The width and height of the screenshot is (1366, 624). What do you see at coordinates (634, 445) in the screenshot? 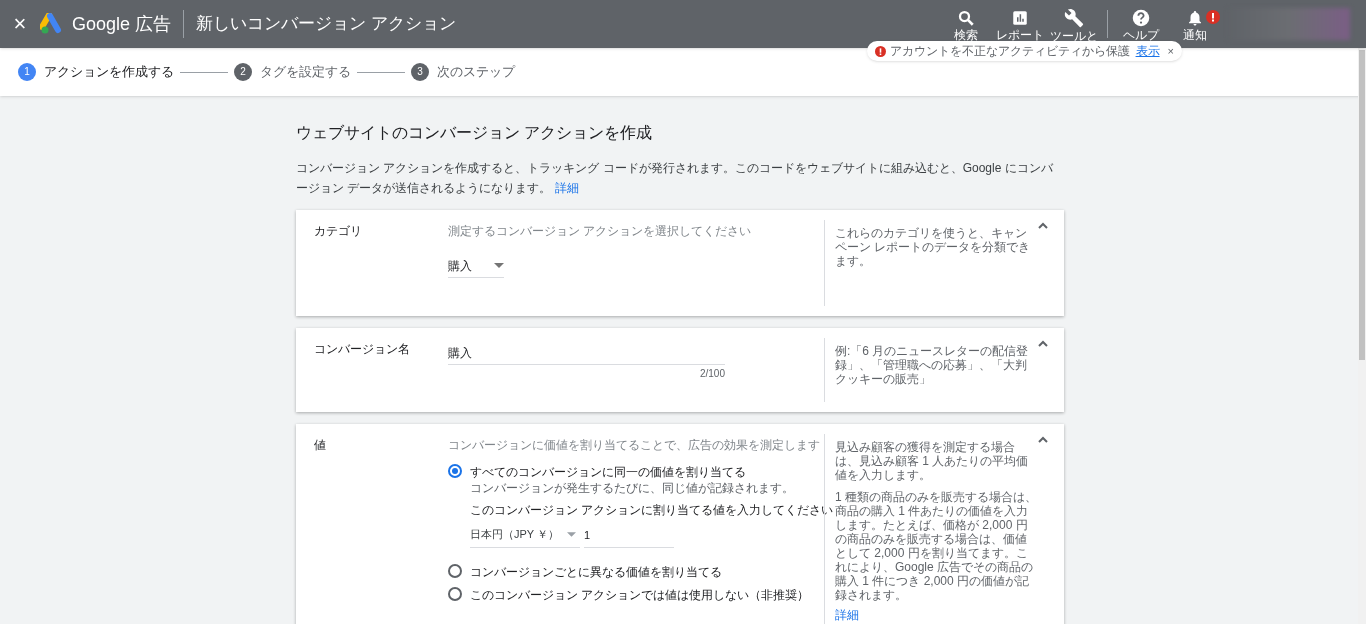
I see `prompt-text: コンバージョンに価値を割り当てることで、広告の効果を測定します` at bounding box center [634, 445].